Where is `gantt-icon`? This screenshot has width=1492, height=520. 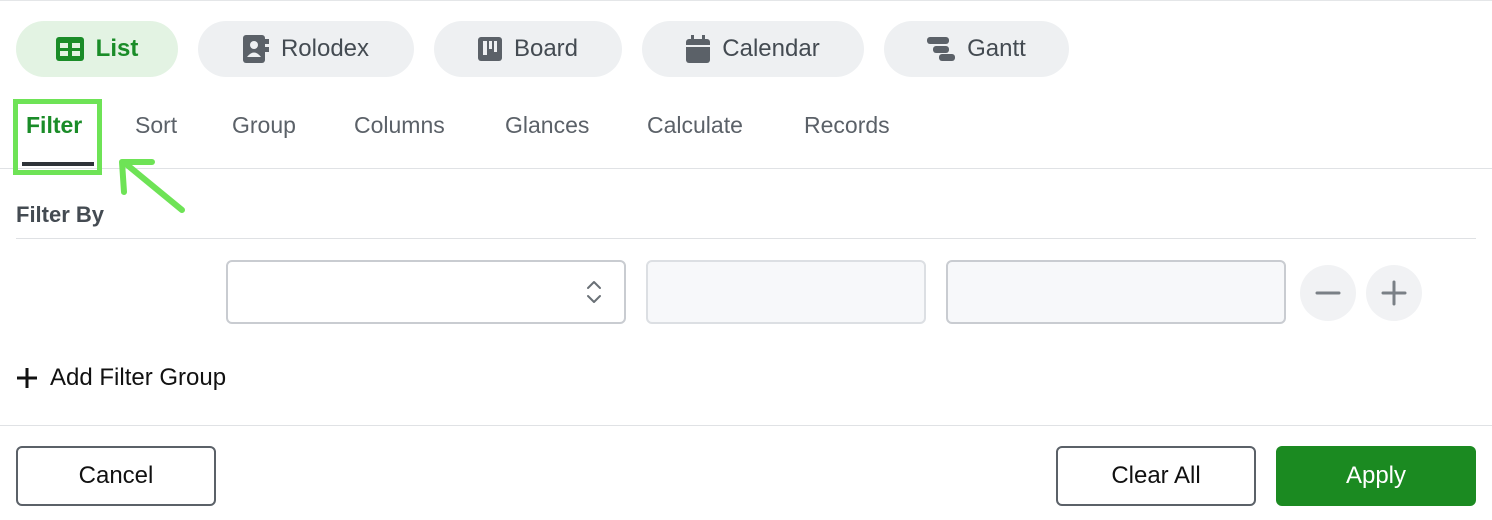 gantt-icon is located at coordinates (941, 49).